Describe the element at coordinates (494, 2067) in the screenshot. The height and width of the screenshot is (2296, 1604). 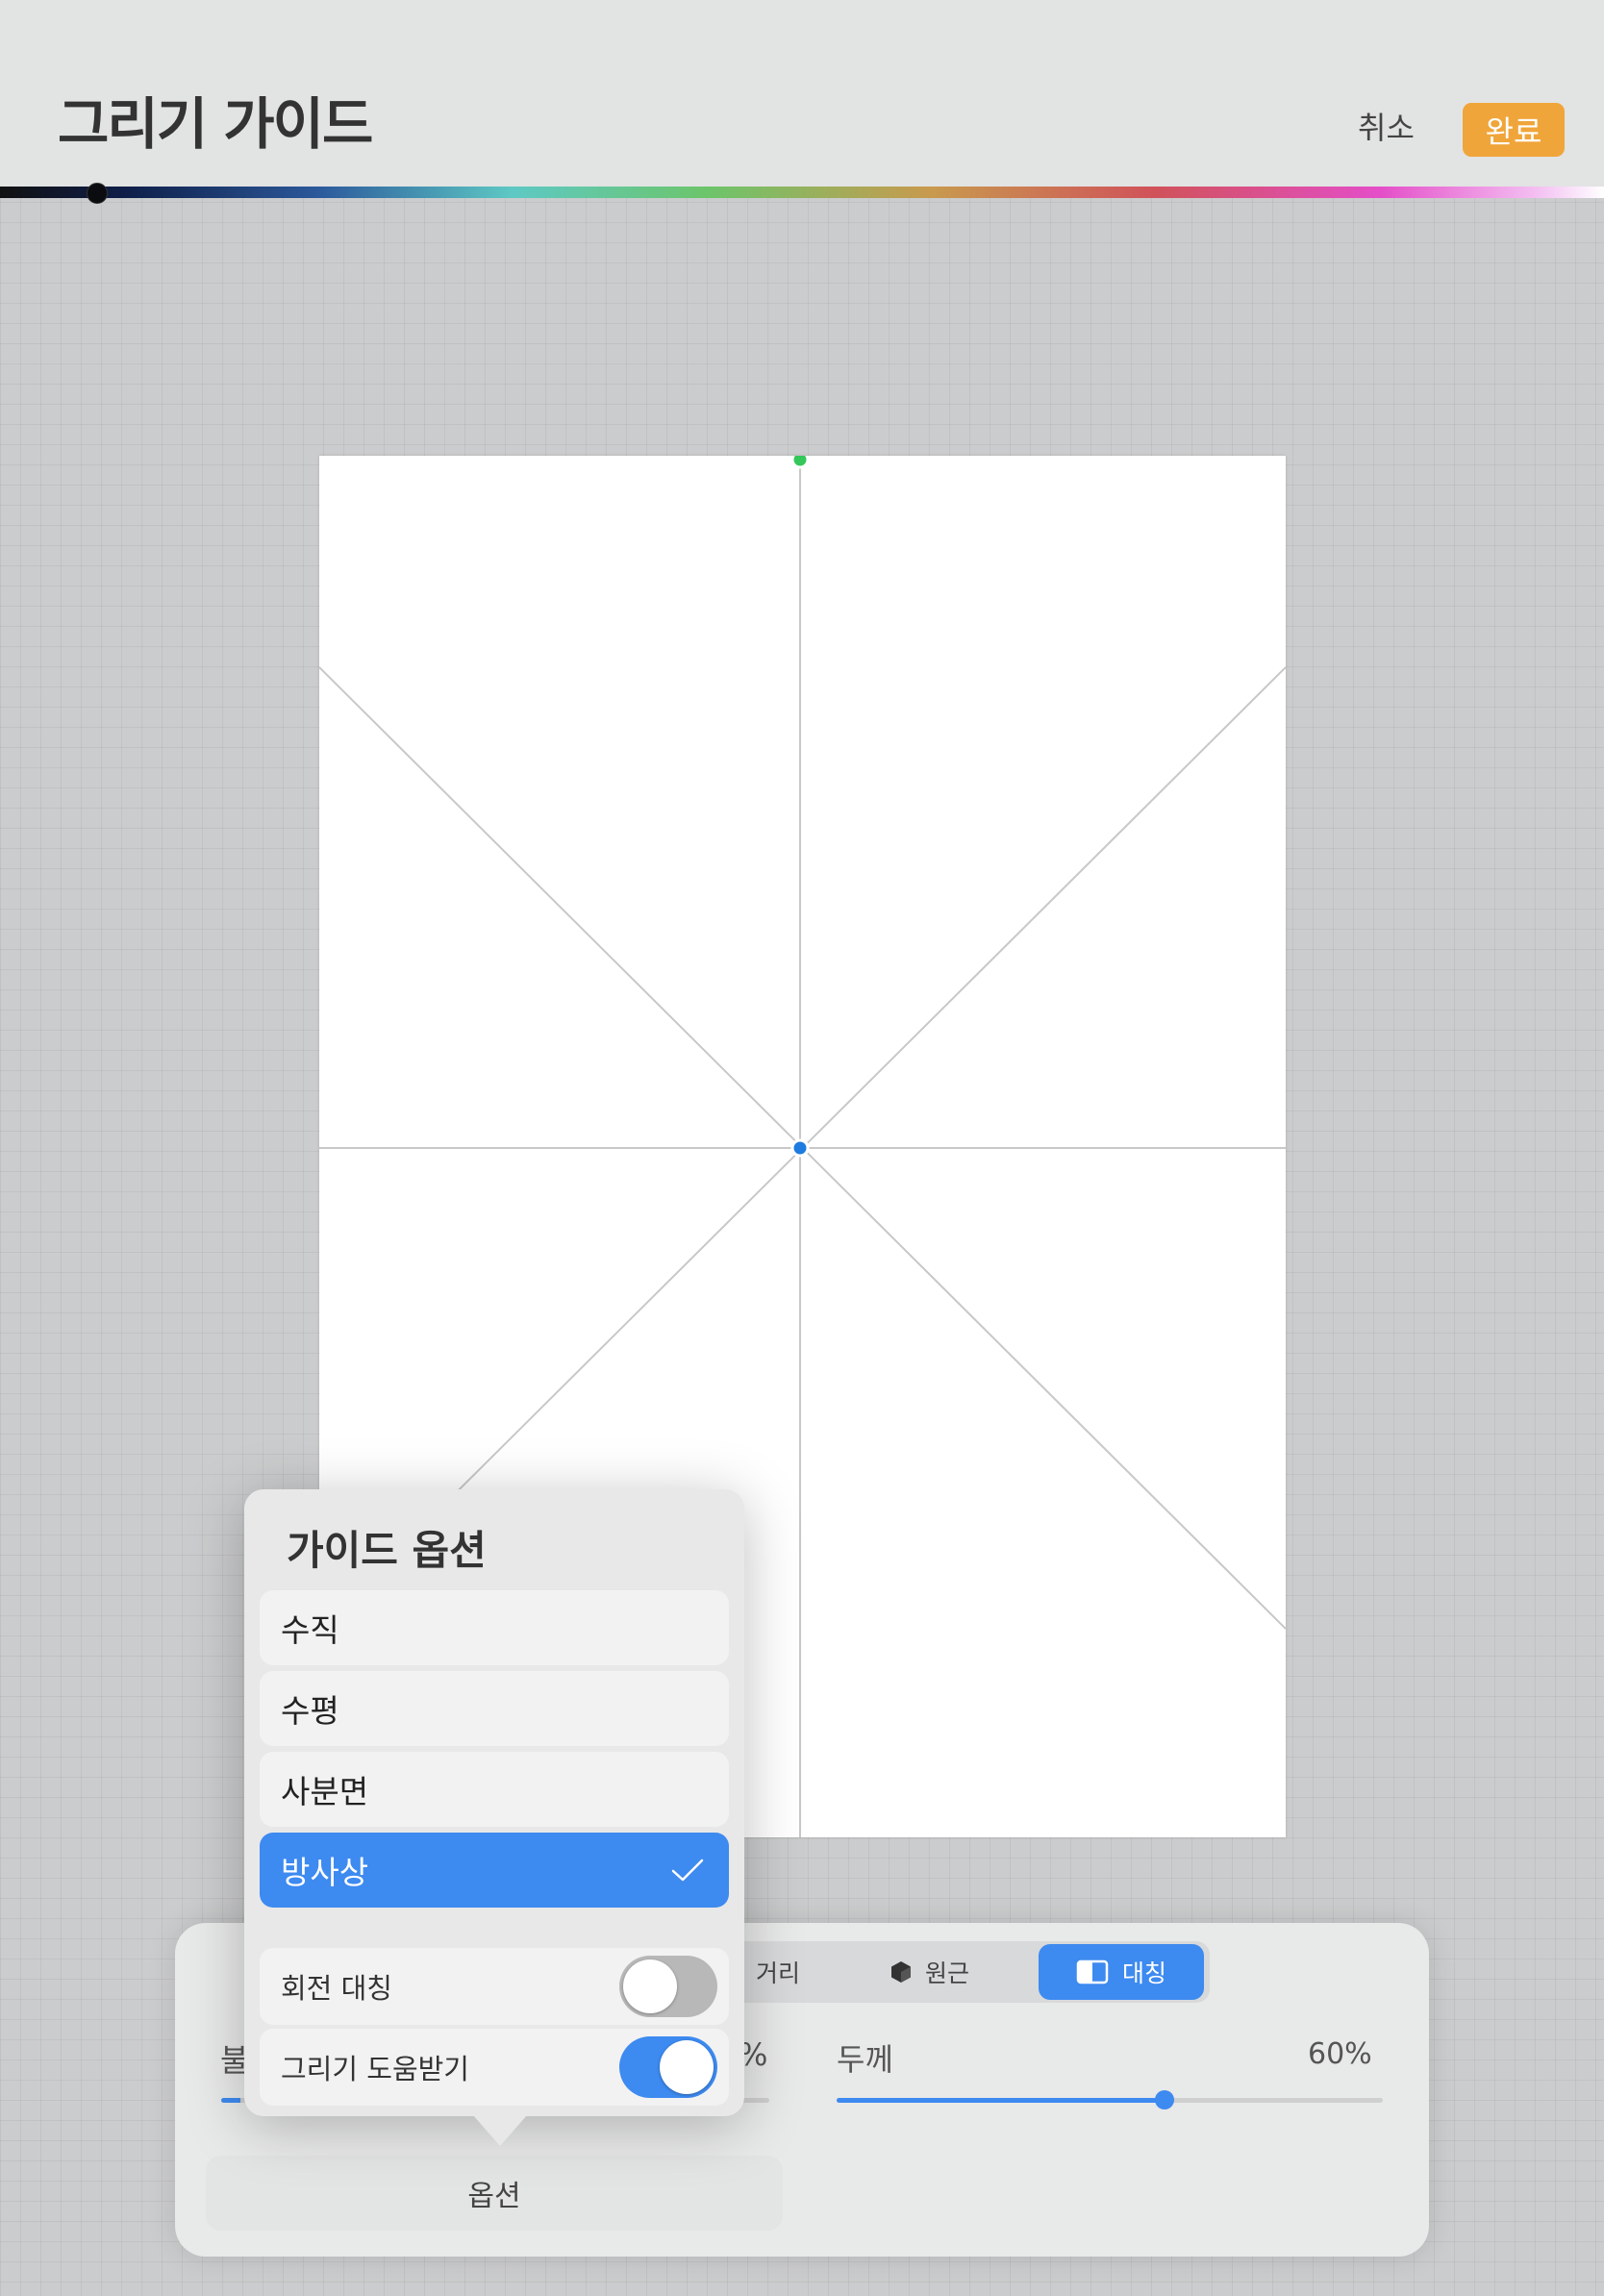
I see `drawing-assist-row: 그리기 도움받기` at that location.